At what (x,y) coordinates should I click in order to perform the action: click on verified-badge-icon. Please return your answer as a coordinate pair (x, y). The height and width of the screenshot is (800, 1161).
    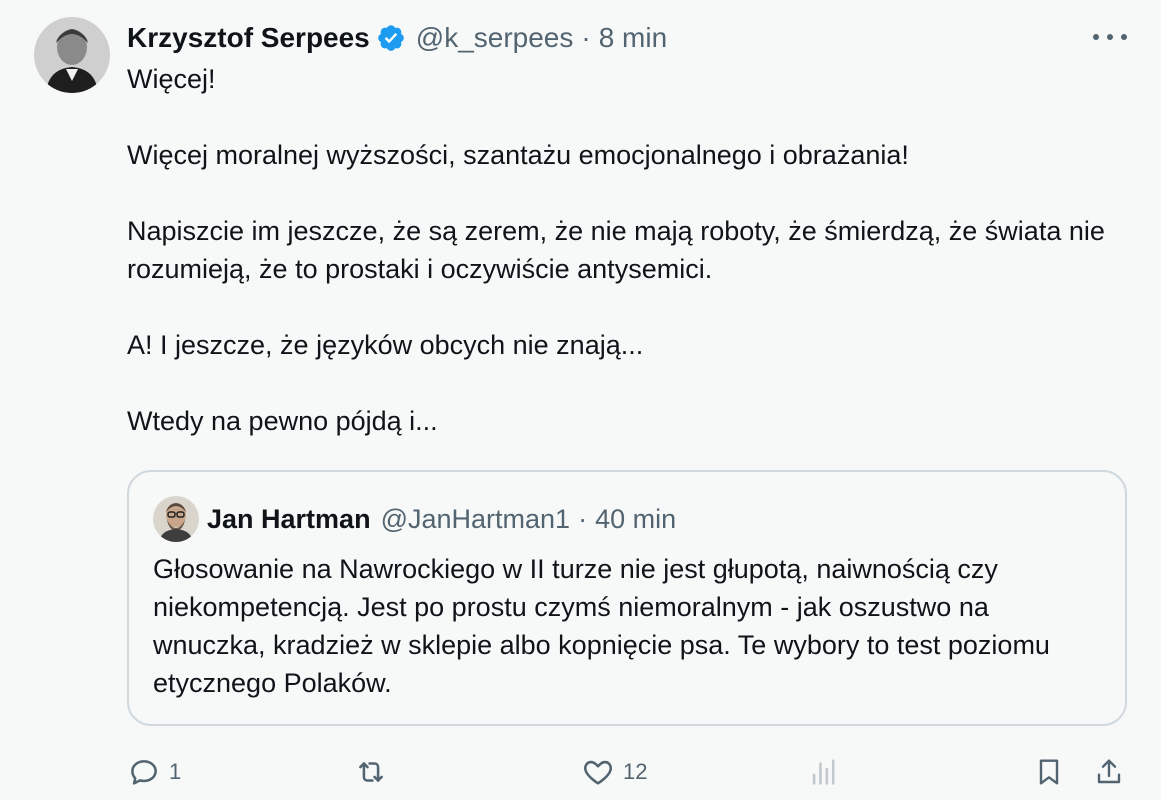
    Looking at the image, I should click on (391, 38).